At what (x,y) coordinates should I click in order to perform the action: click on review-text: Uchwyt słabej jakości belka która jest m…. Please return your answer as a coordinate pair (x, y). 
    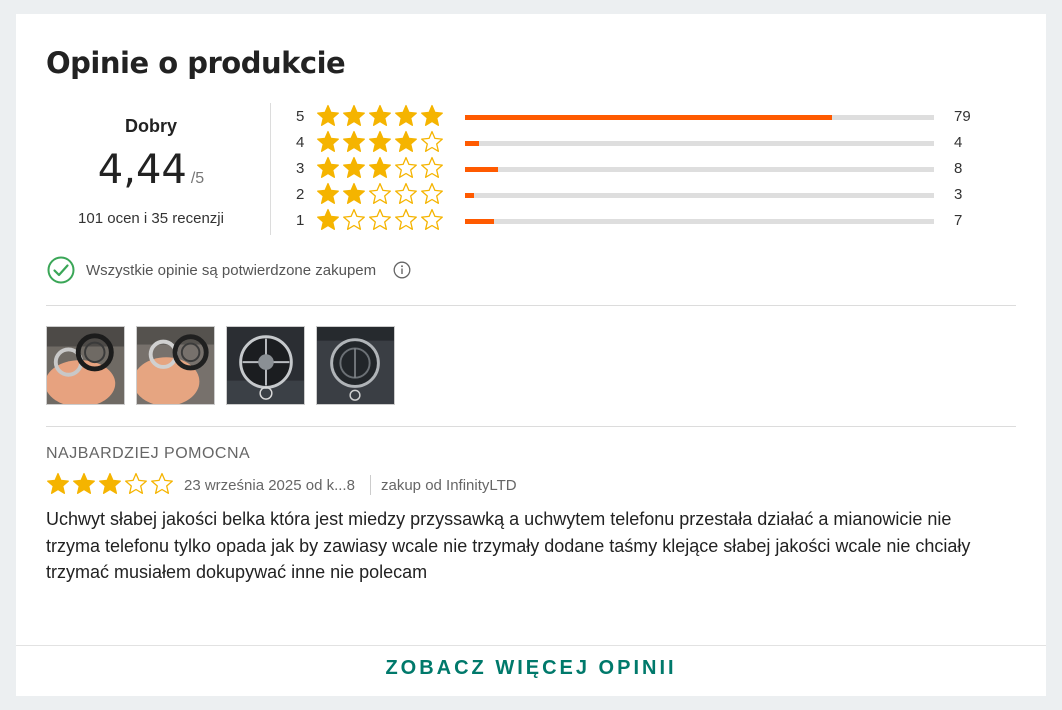
    Looking at the image, I should click on (508, 545).